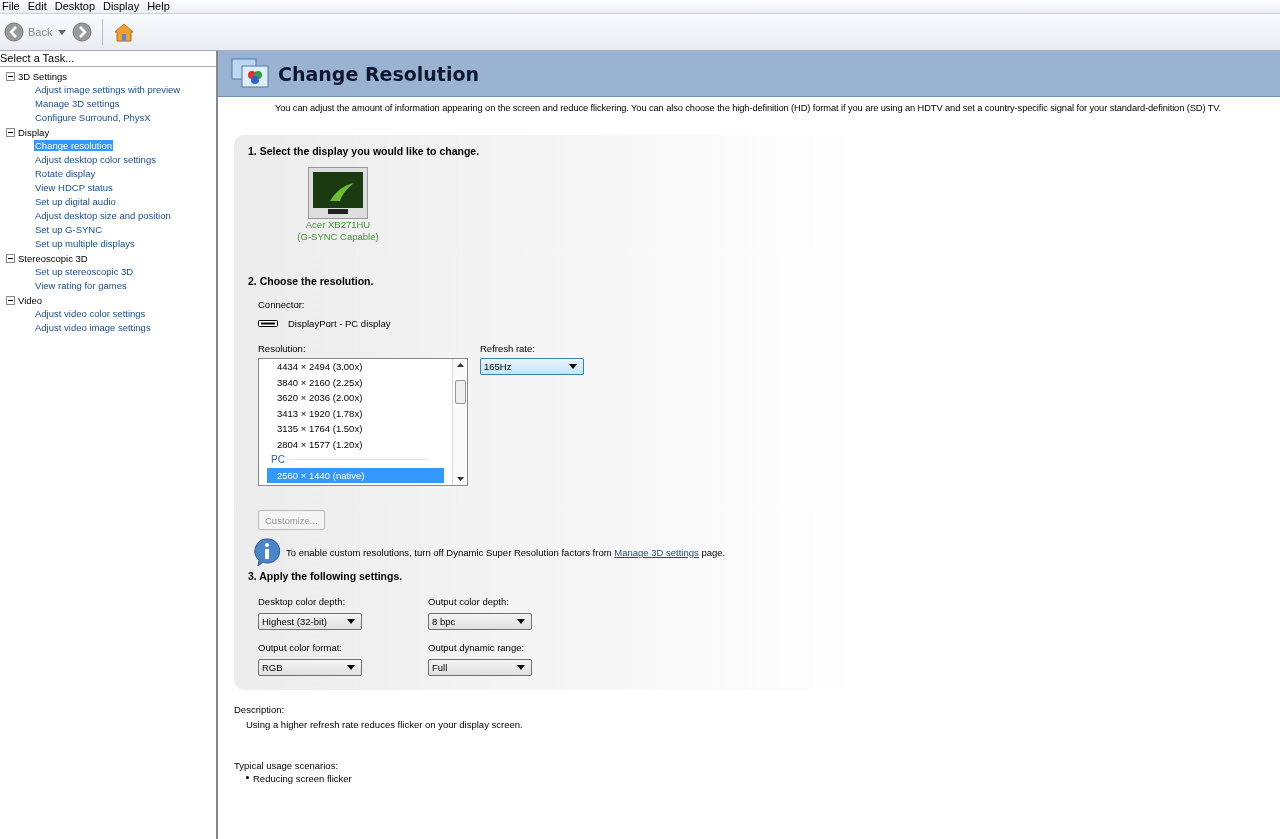 The width and height of the screenshot is (1280, 839). What do you see at coordinates (77, 6) in the screenshot?
I see `menu-item: Desktop` at bounding box center [77, 6].